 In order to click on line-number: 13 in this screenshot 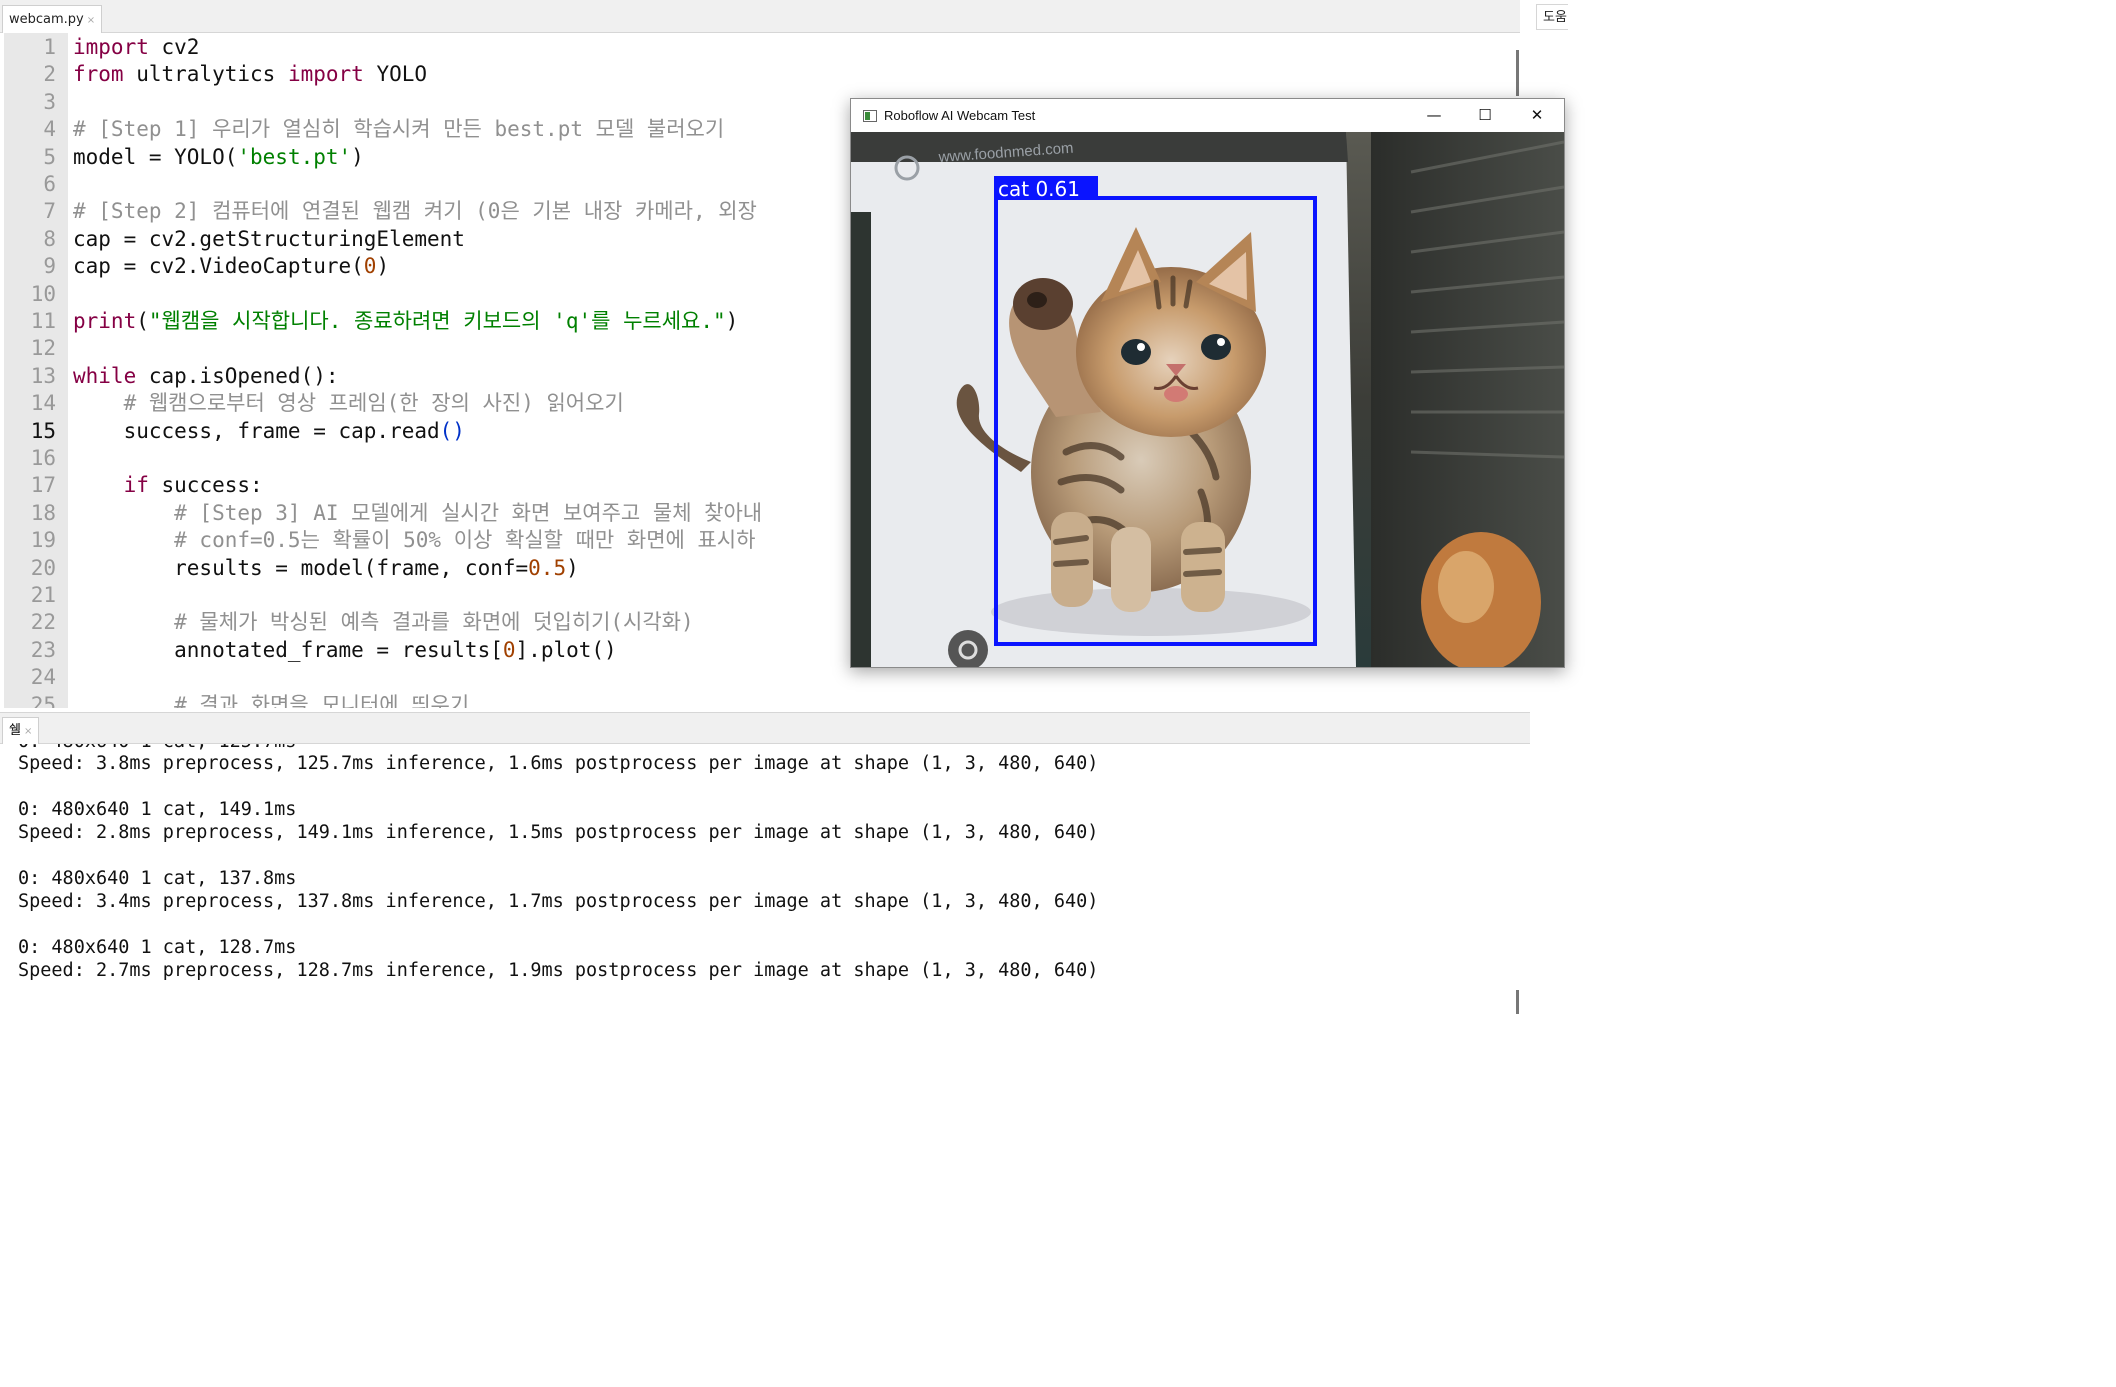, I will do `click(43, 375)`.